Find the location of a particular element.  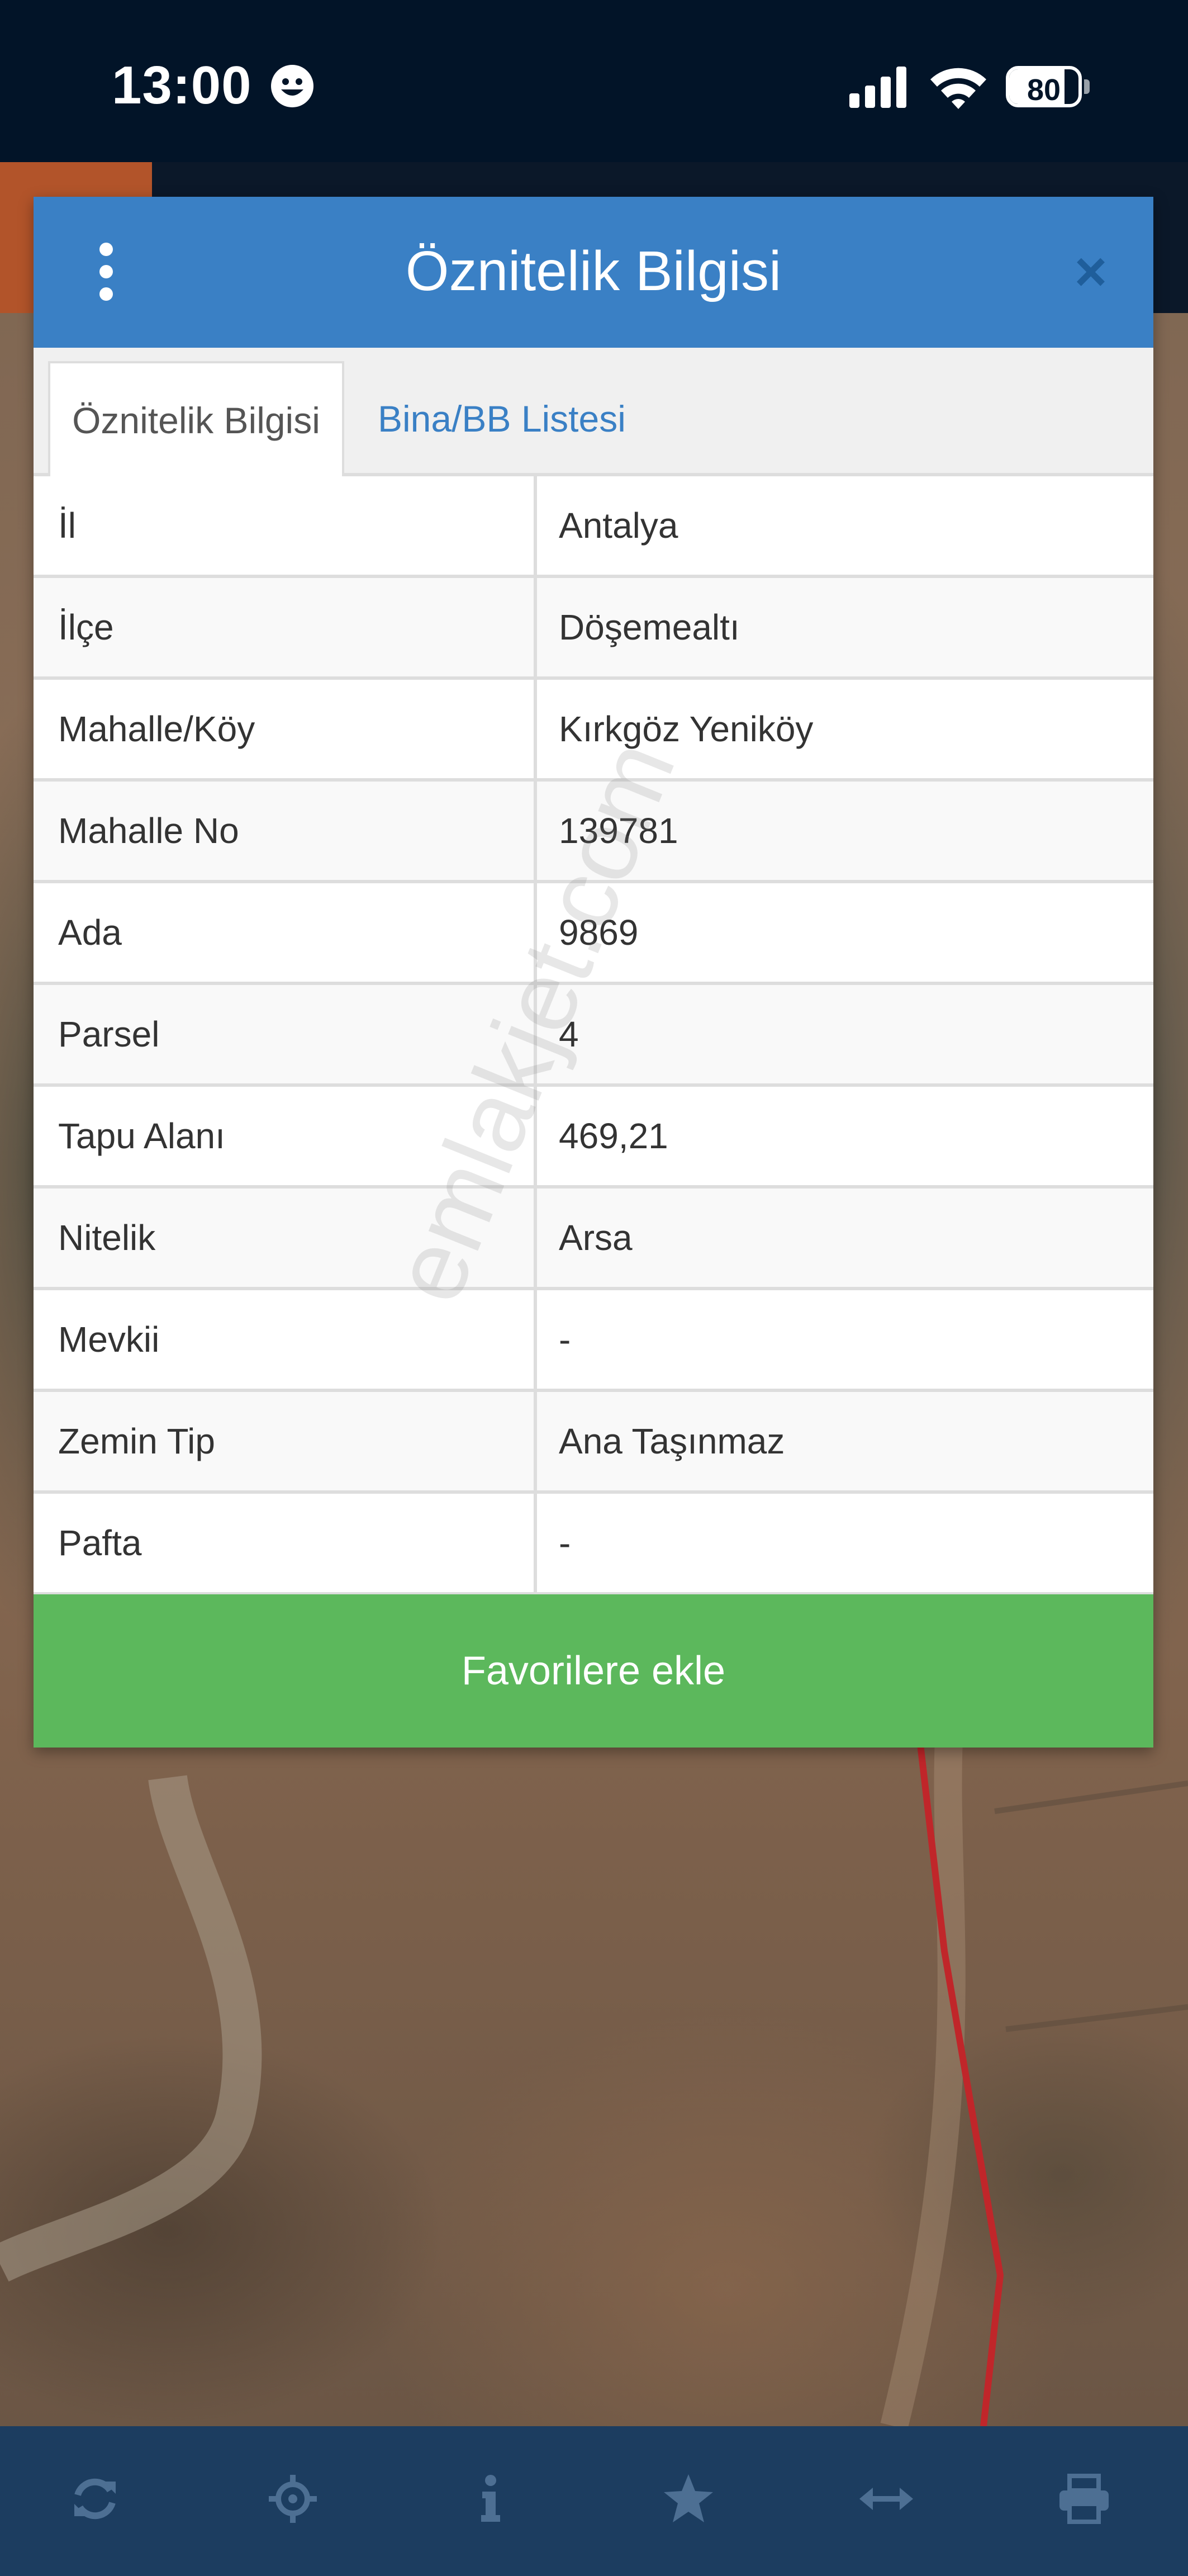

row-value: Arsa is located at coordinates (596, 1238).